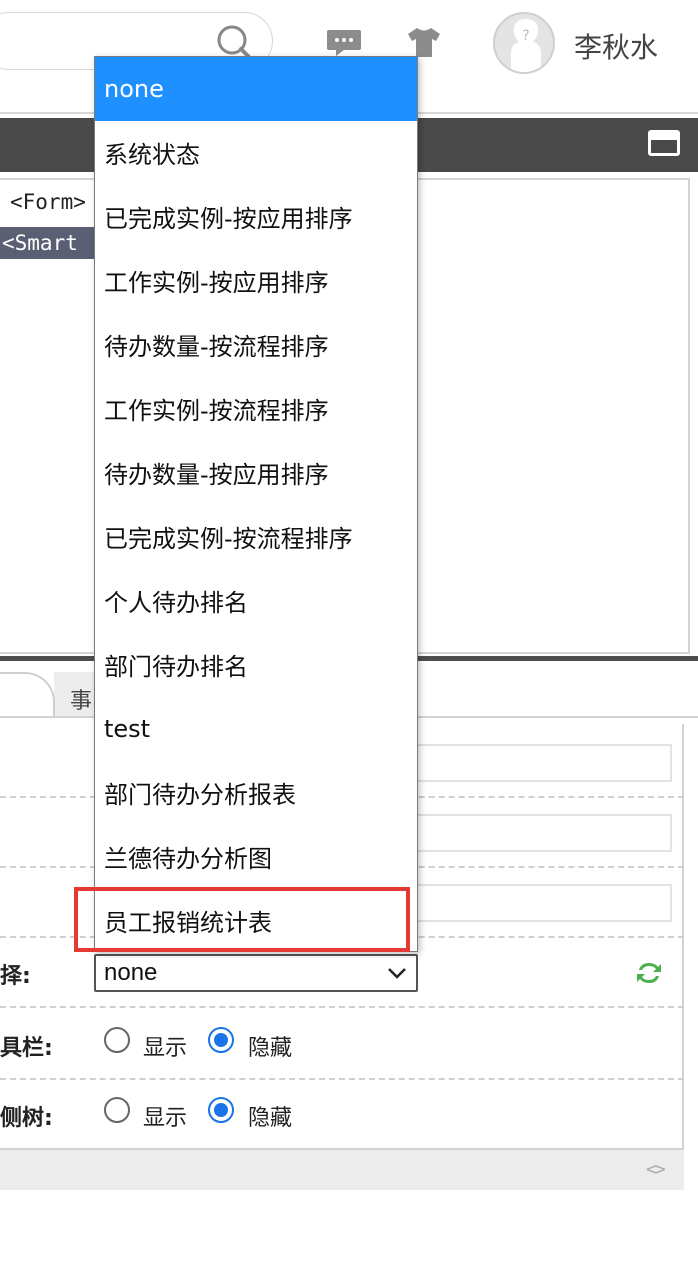  I want to click on dropdown-option: 部门待办分析报表, so click(256, 795).